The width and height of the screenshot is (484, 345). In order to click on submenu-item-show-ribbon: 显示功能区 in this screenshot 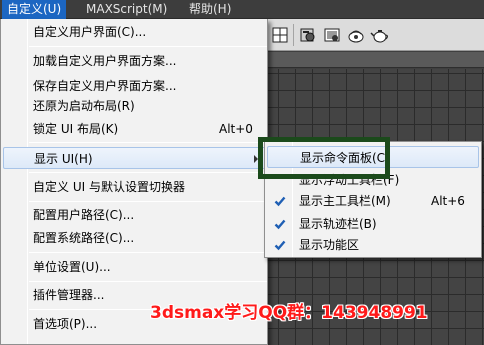, I will do `click(373, 245)`.